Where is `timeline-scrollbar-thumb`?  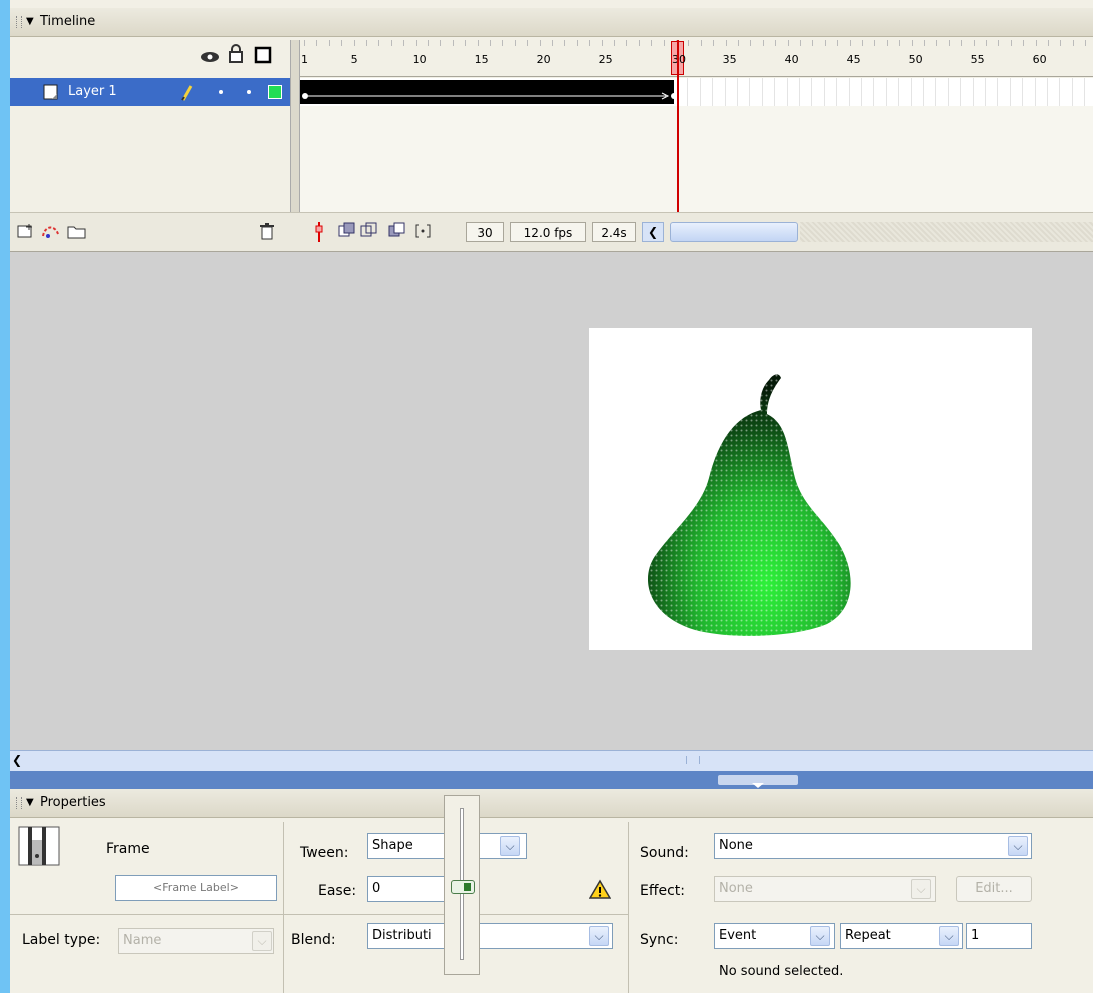 timeline-scrollbar-thumb is located at coordinates (734, 232).